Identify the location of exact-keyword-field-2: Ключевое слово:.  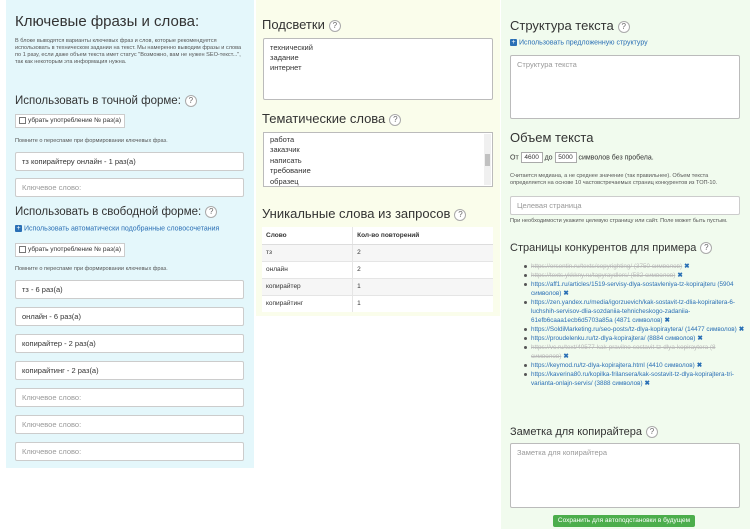
(129, 187).